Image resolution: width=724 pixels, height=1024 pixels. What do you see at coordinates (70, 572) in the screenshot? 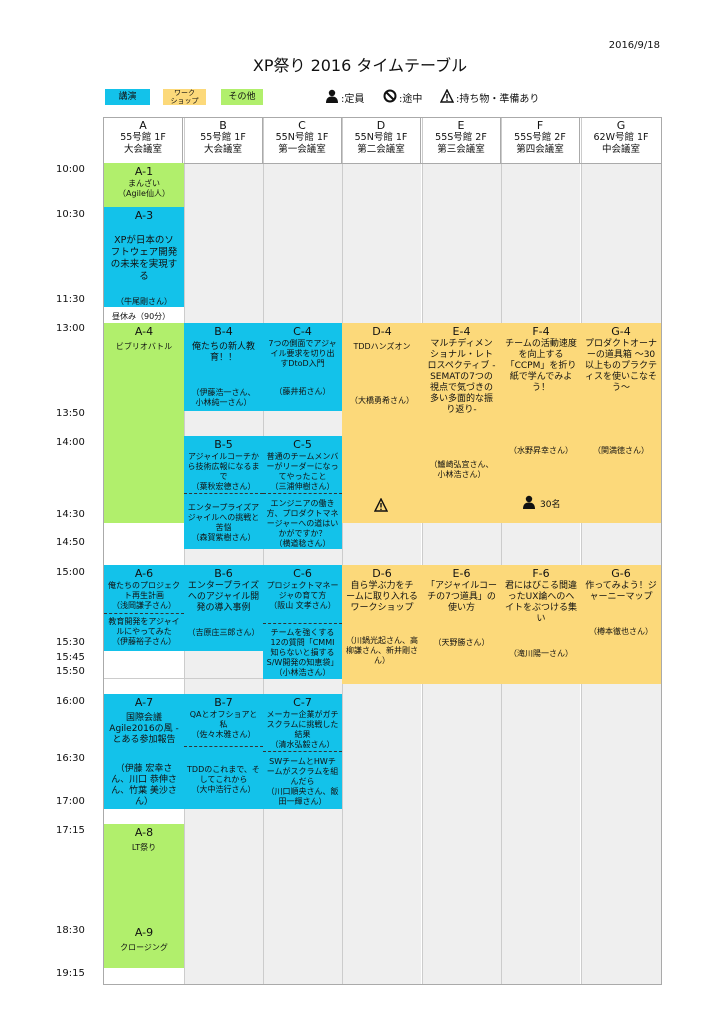
I see `time-label: 15:00` at bounding box center [70, 572].